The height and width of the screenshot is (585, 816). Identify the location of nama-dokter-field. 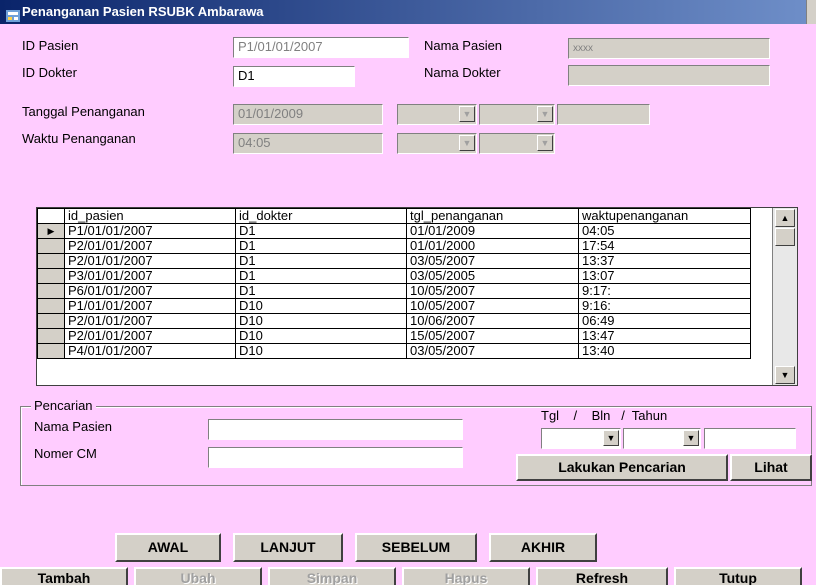
(669, 75).